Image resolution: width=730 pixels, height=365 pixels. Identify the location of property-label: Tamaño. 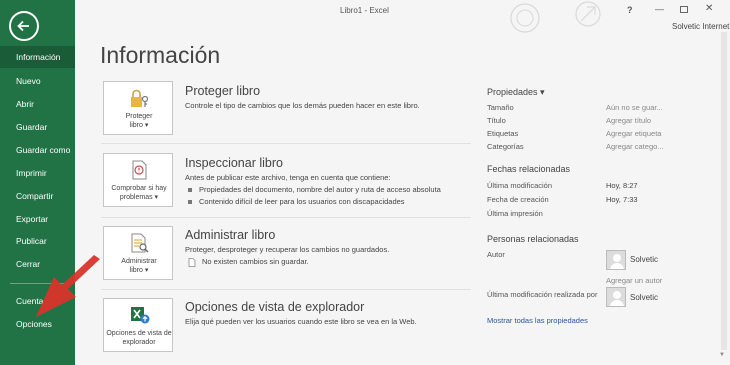
(500, 107).